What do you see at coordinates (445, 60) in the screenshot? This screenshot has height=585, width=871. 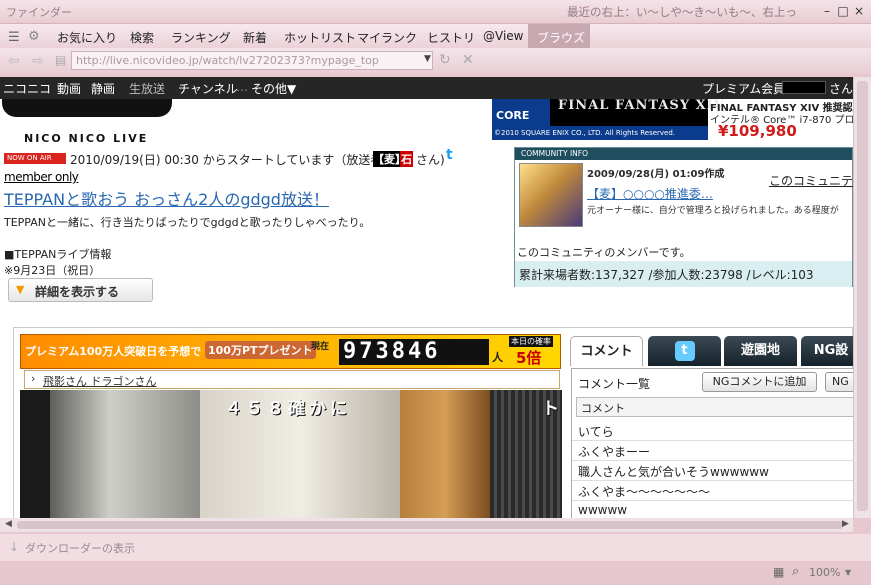 I see `reload-icon: ↻` at bounding box center [445, 60].